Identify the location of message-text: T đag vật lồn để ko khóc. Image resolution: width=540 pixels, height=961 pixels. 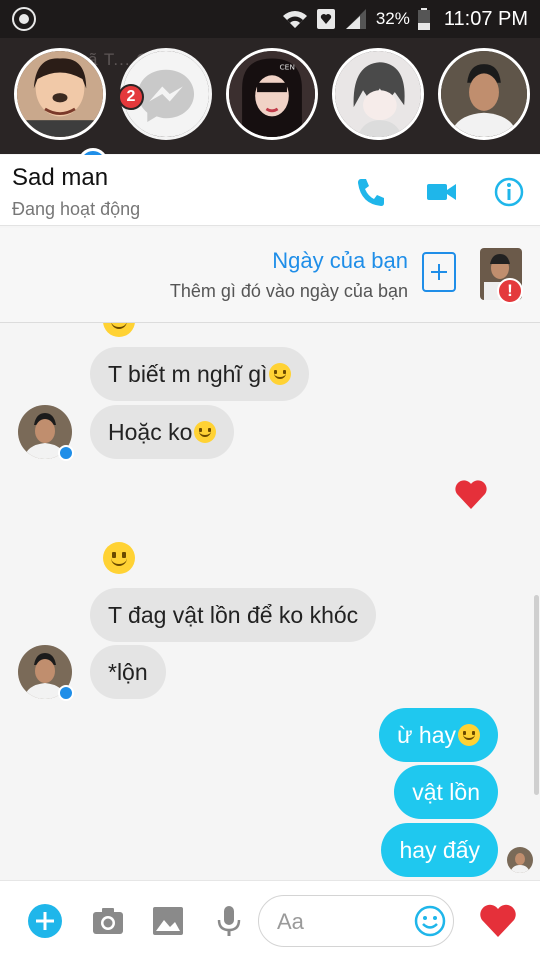
(233, 614).